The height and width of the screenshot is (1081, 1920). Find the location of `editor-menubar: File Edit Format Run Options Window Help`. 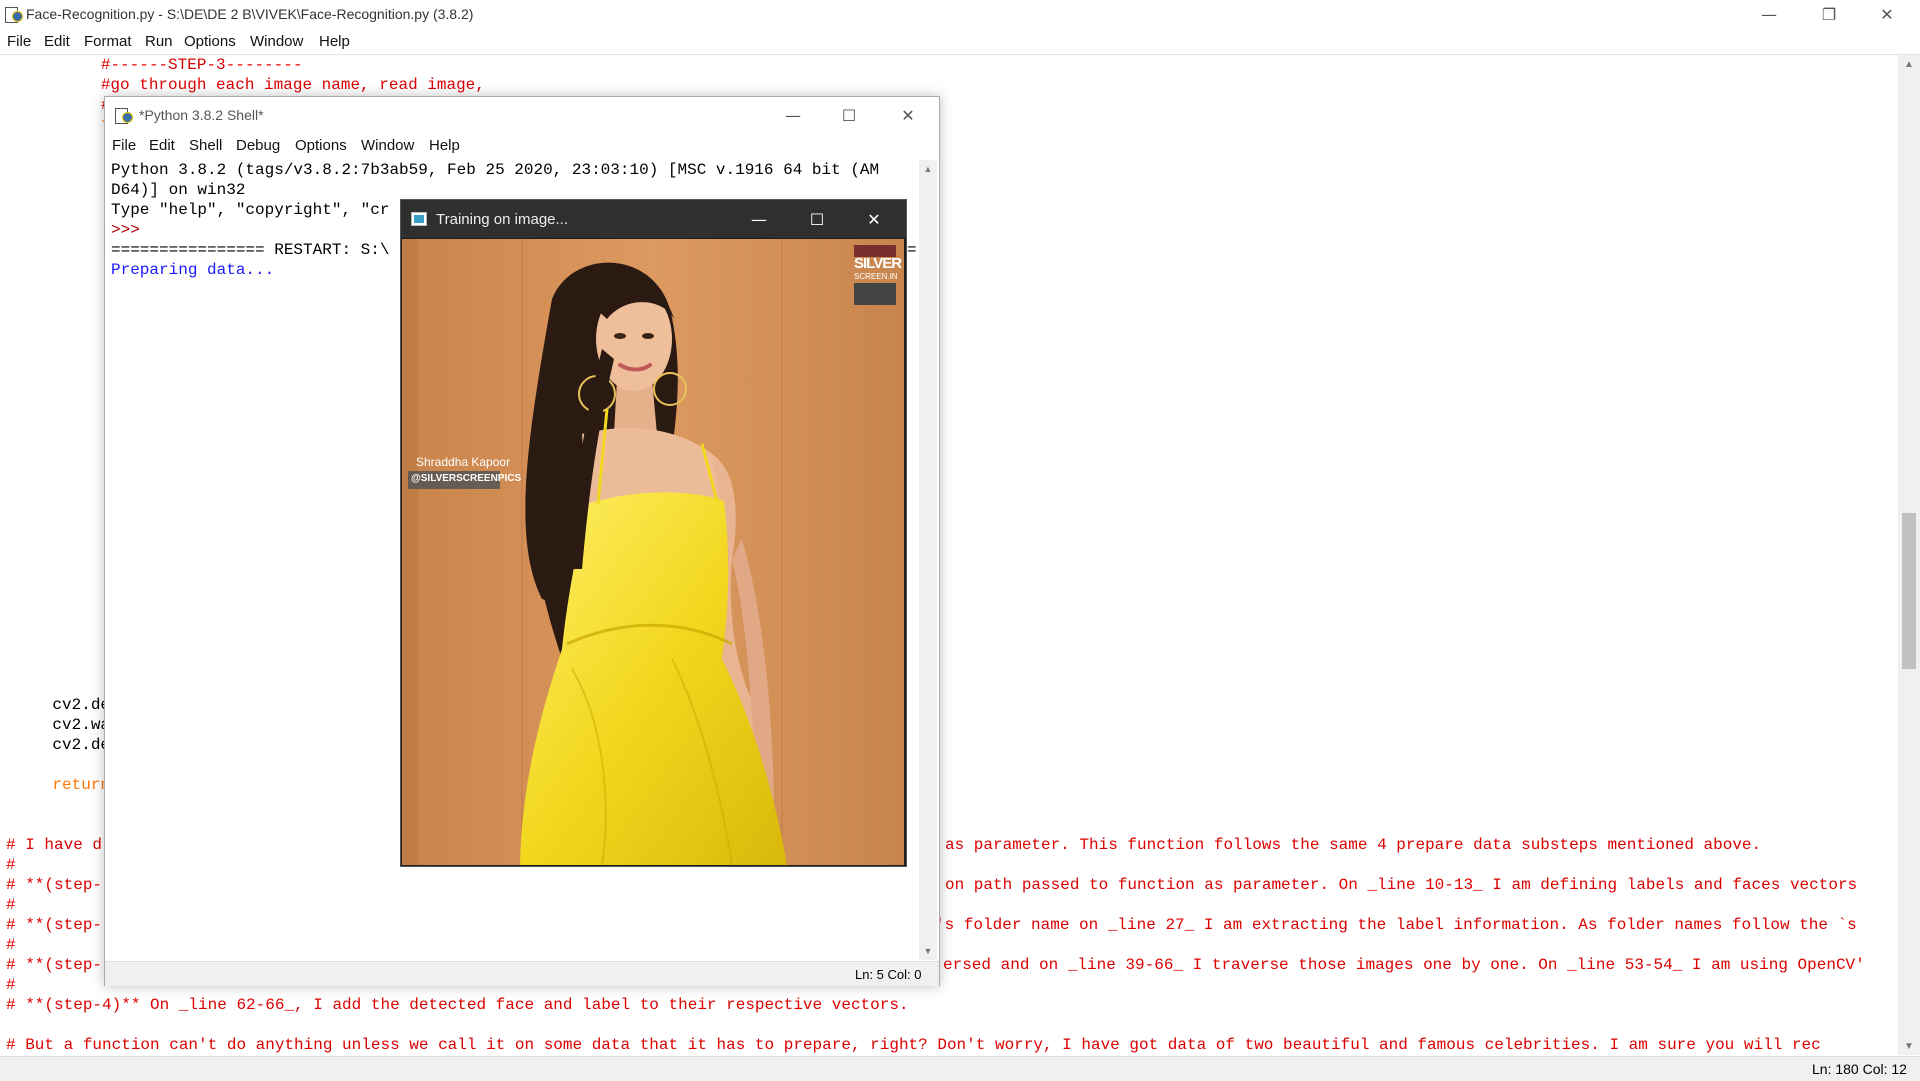

editor-menubar: File Edit Format Run Options Window Help is located at coordinates (960, 42).